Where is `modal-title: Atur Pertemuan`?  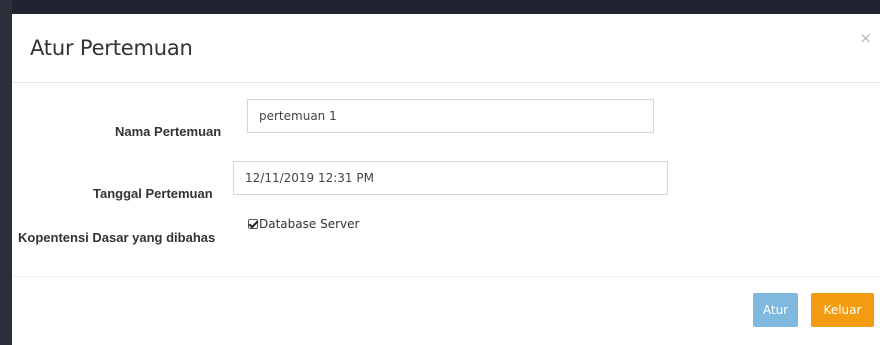
modal-title: Atur Pertemuan is located at coordinates (111, 48).